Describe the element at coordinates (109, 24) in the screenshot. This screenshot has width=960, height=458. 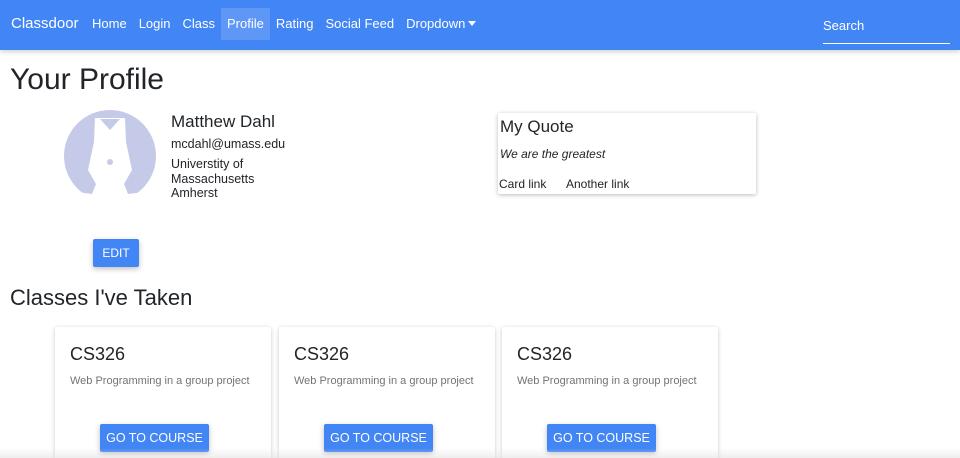
I see `nav-link-home: Home` at that location.